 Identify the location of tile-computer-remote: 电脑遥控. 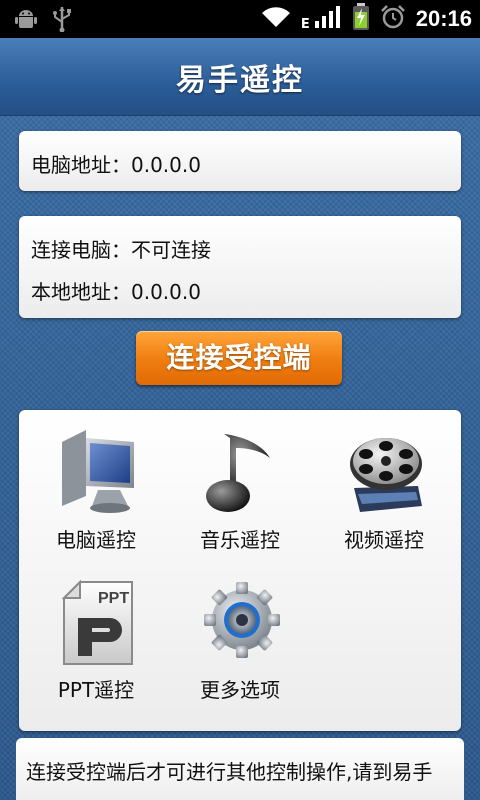
(96, 493).